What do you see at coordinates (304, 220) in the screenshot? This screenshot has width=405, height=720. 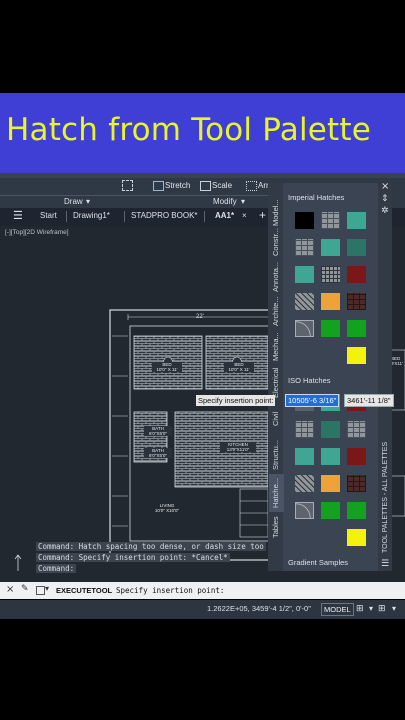 I see `hatch-swatch-black` at bounding box center [304, 220].